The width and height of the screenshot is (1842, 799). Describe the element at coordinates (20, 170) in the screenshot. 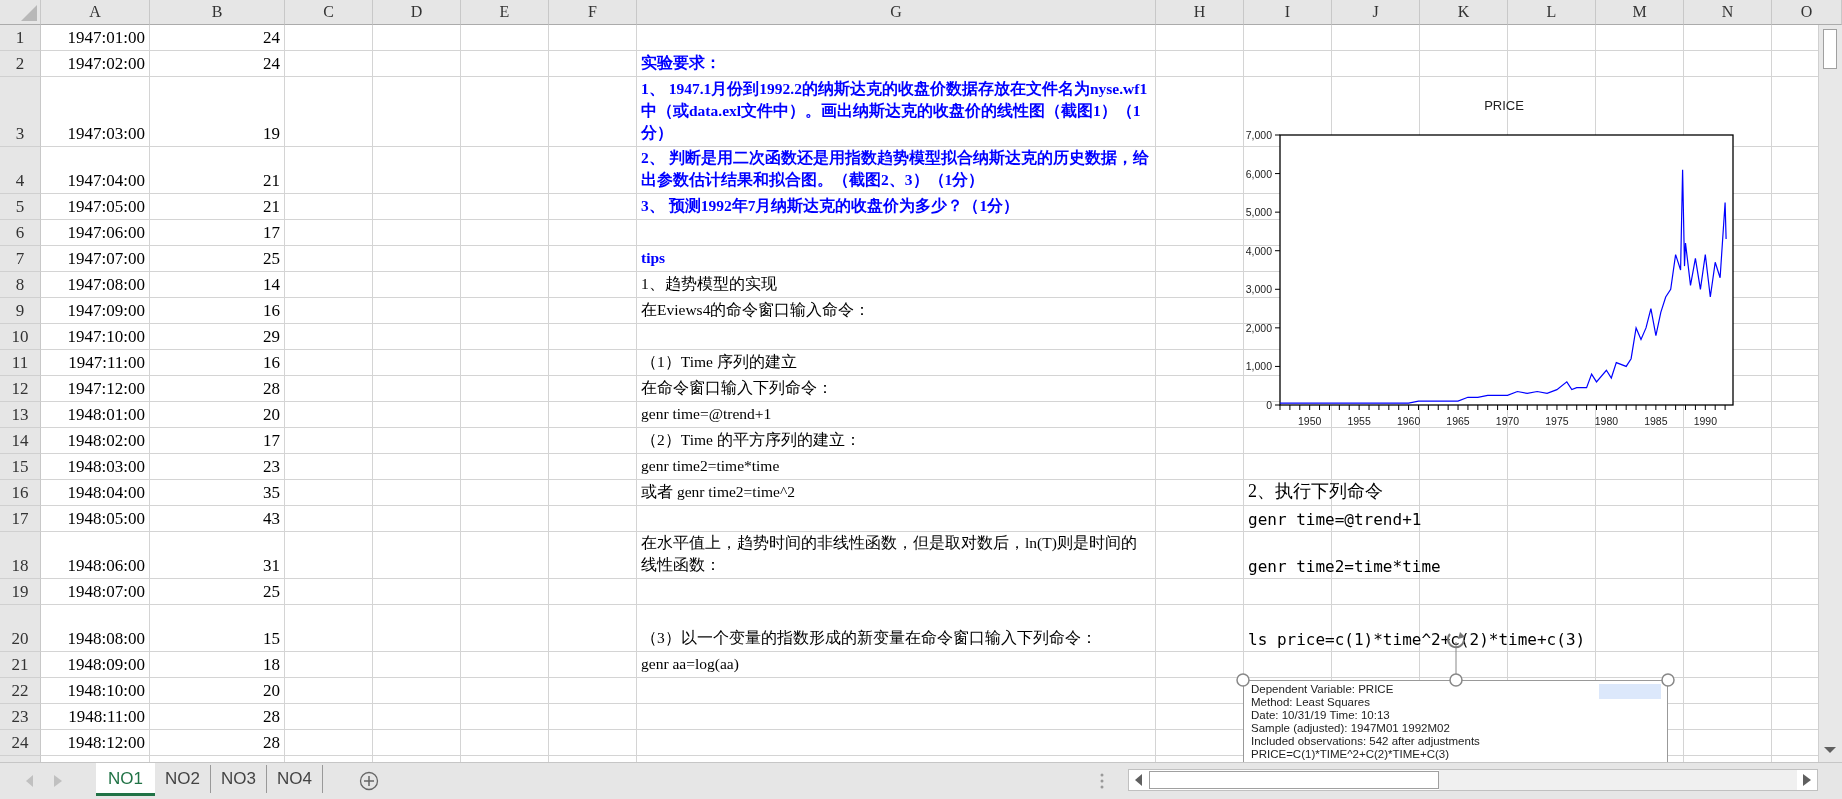

I see `row-header: 4` at that location.